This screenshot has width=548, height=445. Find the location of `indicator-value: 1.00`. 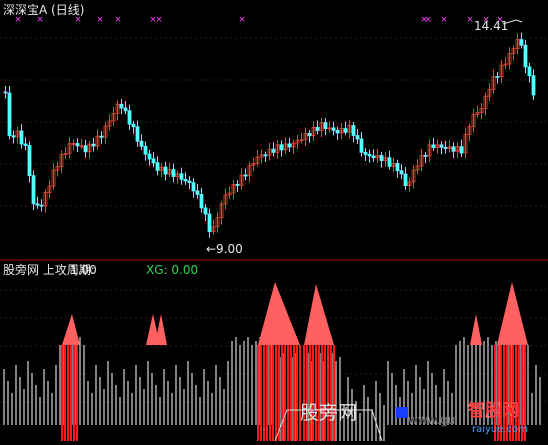

indicator-value: 1.00 is located at coordinates (83, 270).